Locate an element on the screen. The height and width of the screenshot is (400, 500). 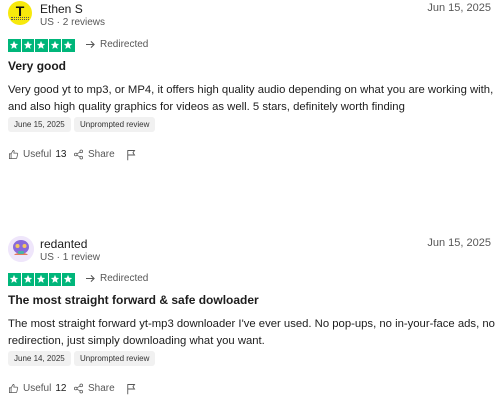
avatar-illustration is located at coordinates (21, 249).